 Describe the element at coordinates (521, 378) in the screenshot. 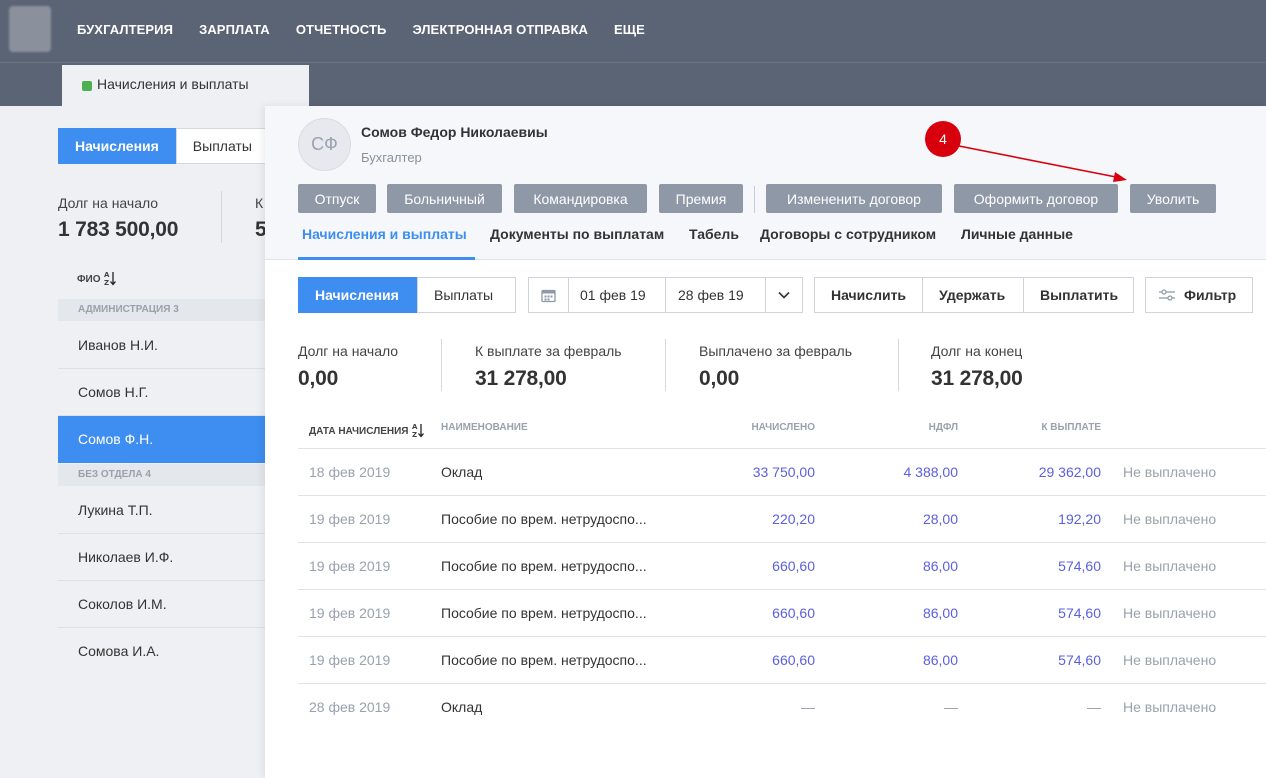

I see `stat-value: 31 278,00` at that location.